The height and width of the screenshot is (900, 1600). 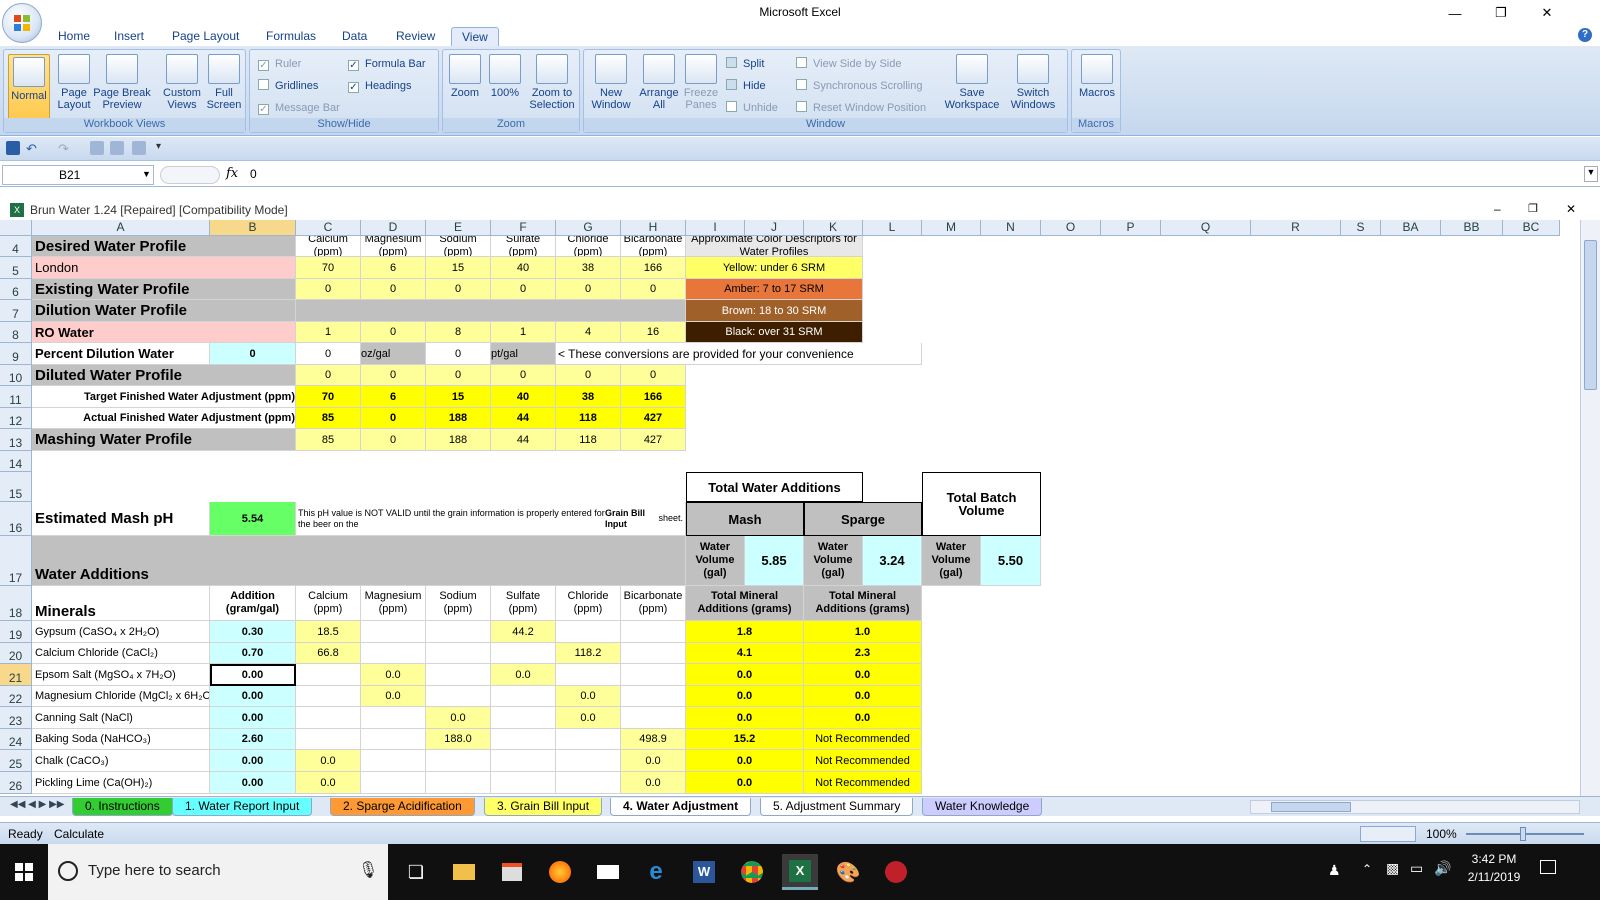 I want to click on store-icon, so click(x=512, y=872).